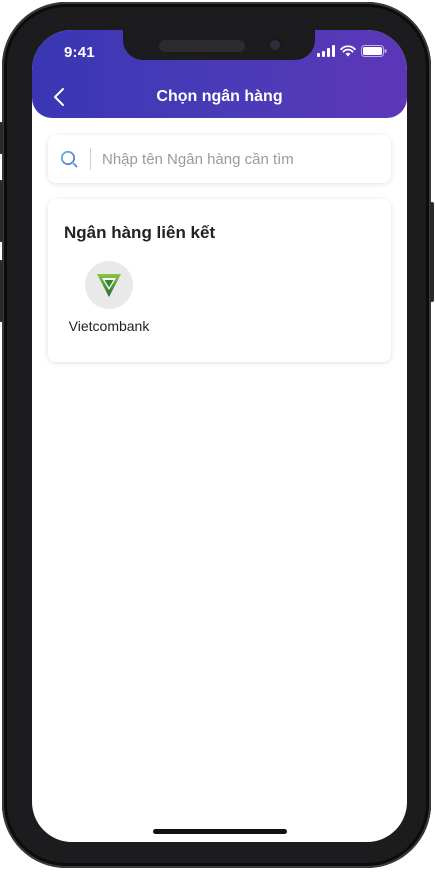 This screenshot has height=872, width=435. Describe the element at coordinates (1, 211) in the screenshot. I see `volume-up-button` at that location.